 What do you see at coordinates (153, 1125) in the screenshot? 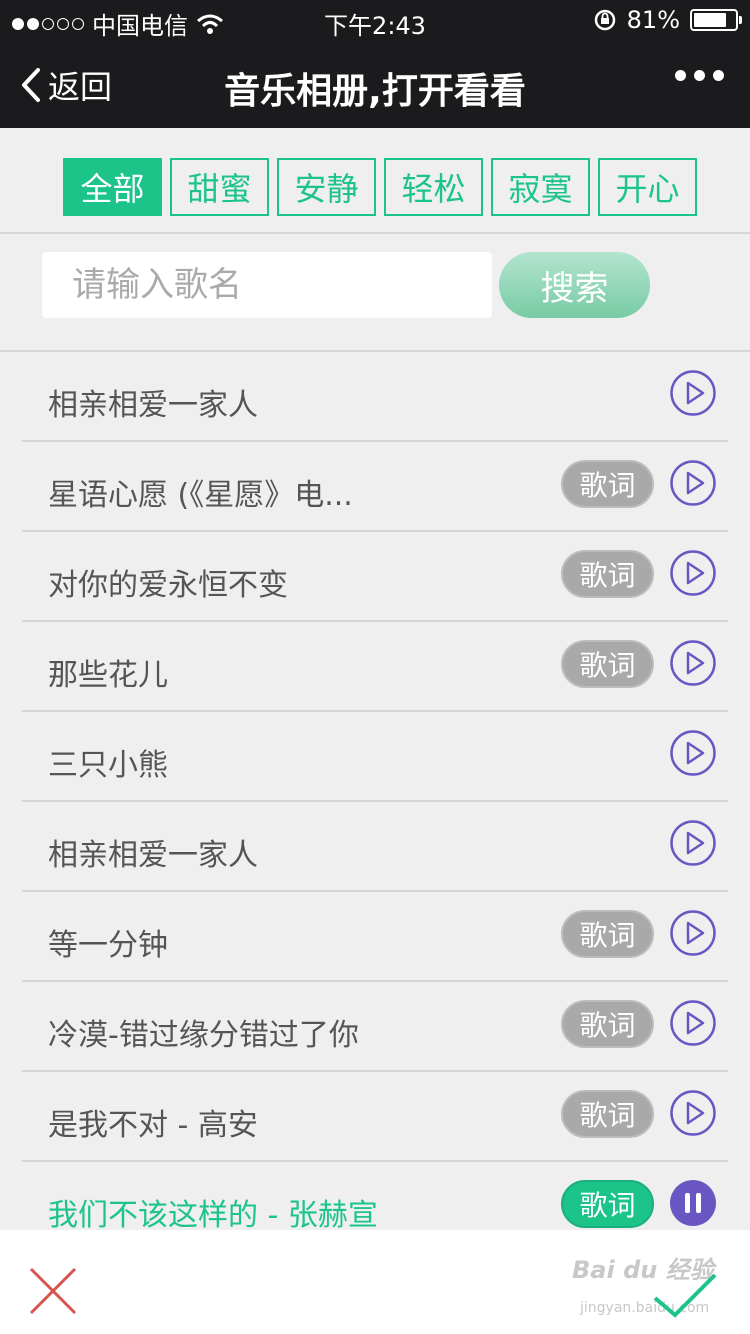
I see `song-title: 是我不对 - 高安` at bounding box center [153, 1125].